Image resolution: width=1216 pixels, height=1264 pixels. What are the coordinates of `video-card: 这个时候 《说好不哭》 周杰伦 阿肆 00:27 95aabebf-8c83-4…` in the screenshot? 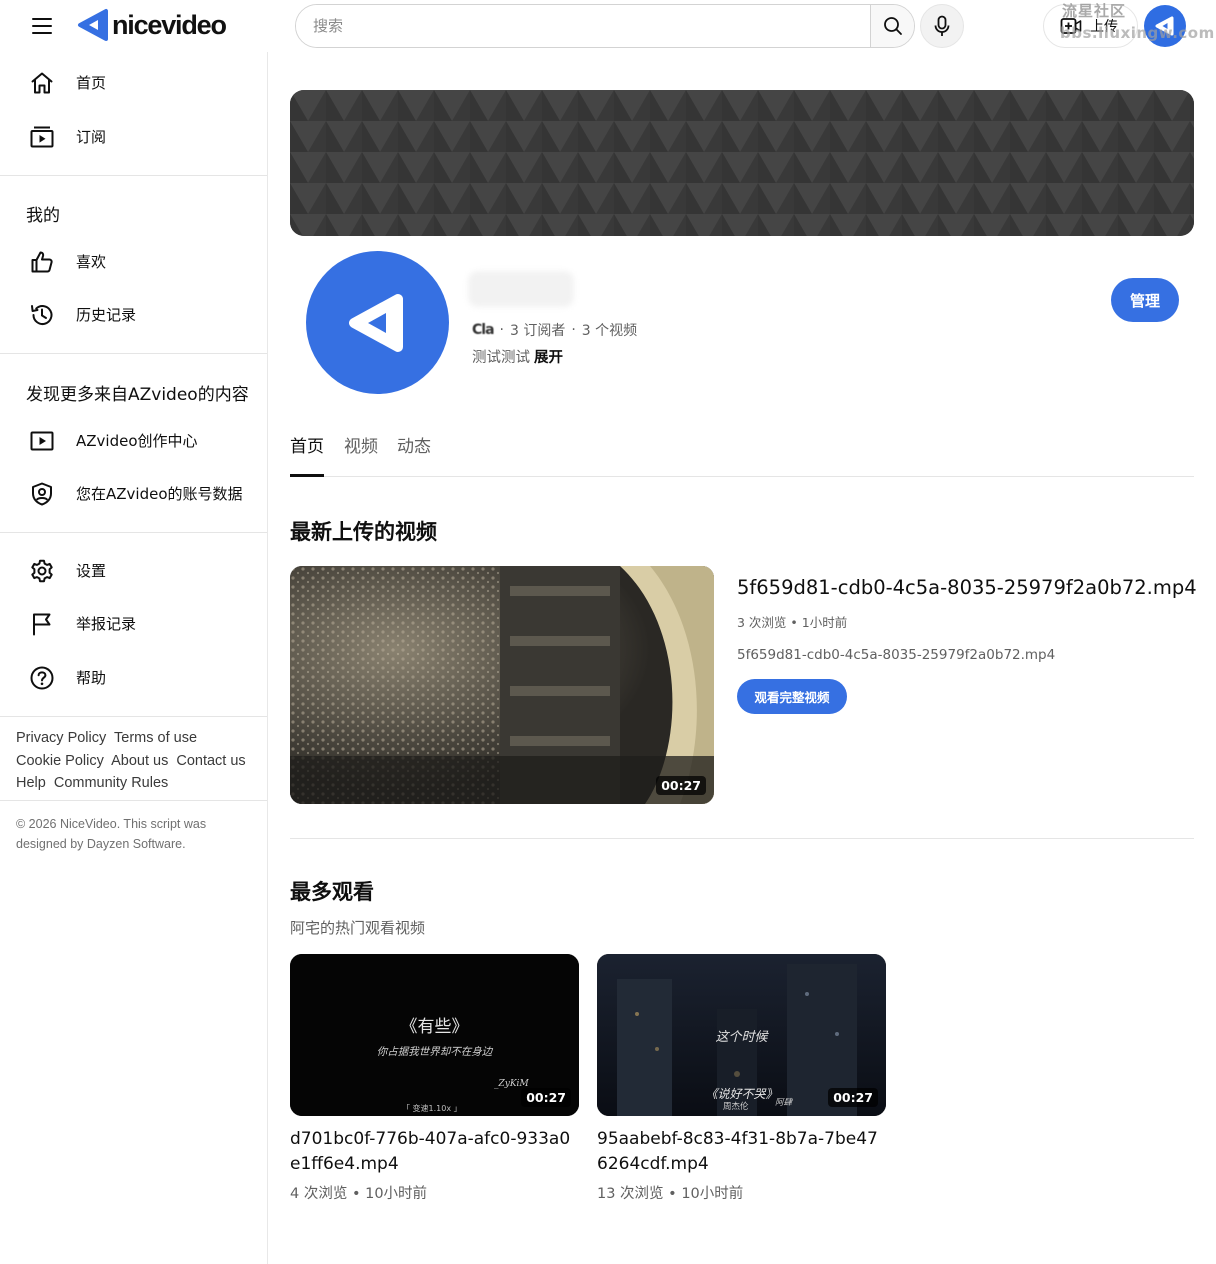 It's located at (742, 1078).